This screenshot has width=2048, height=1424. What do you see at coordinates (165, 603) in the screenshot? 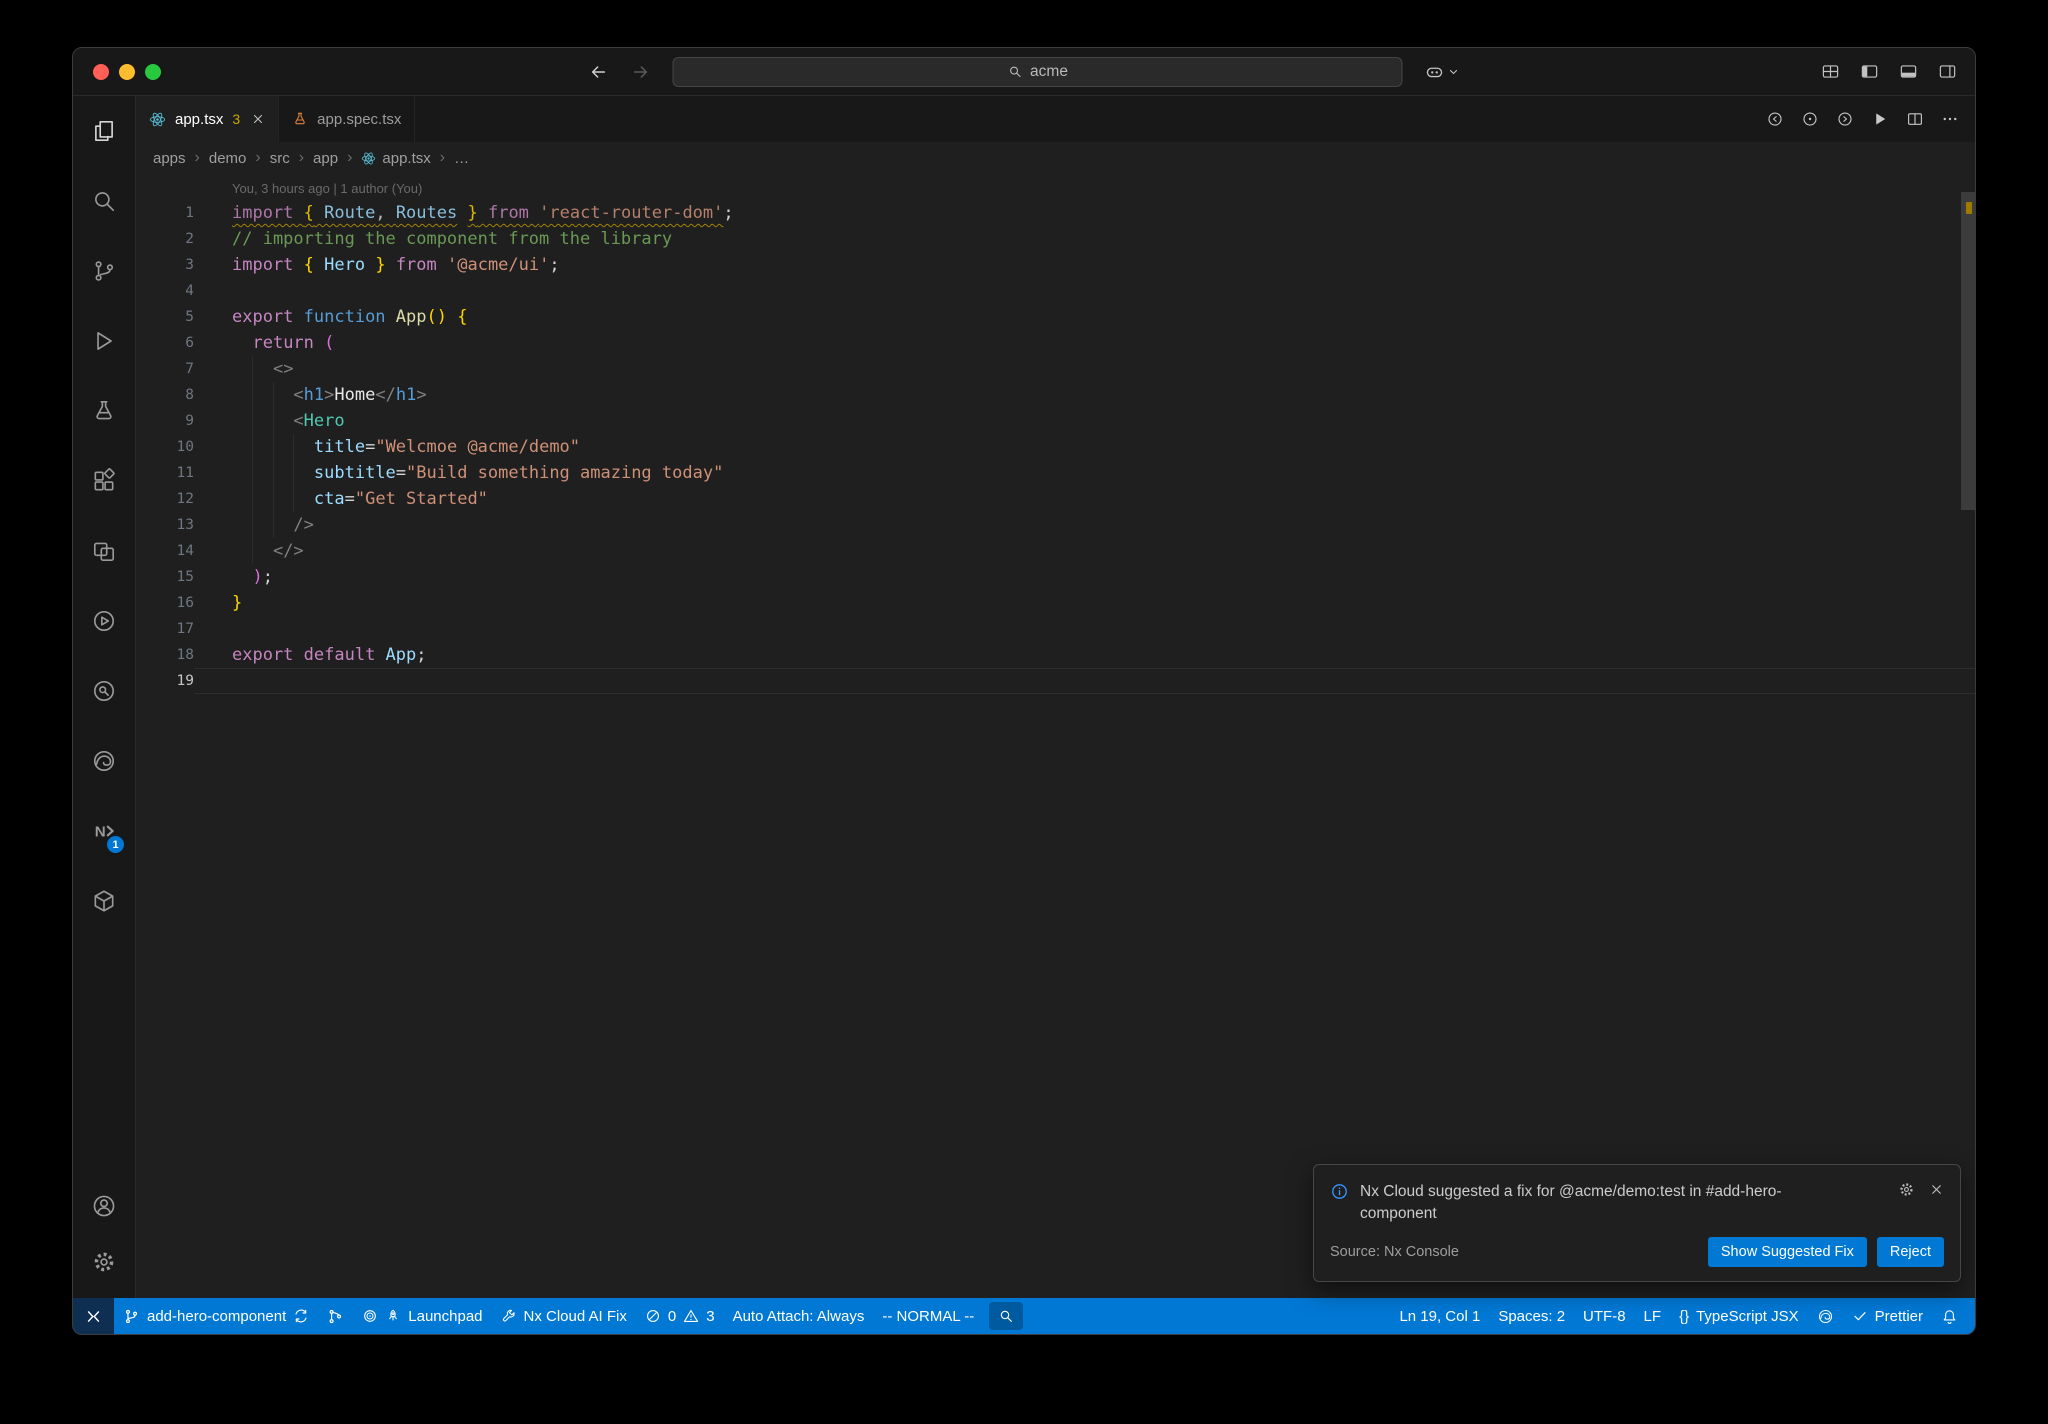
I see `line-number: 16` at bounding box center [165, 603].